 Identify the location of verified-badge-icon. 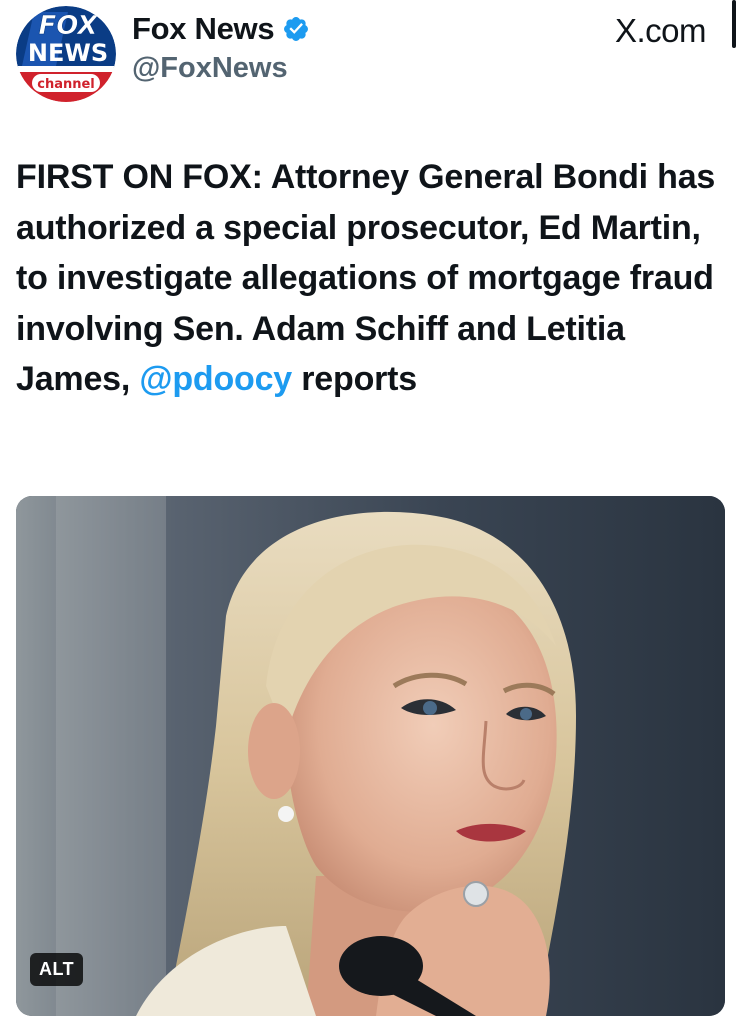
(296, 29).